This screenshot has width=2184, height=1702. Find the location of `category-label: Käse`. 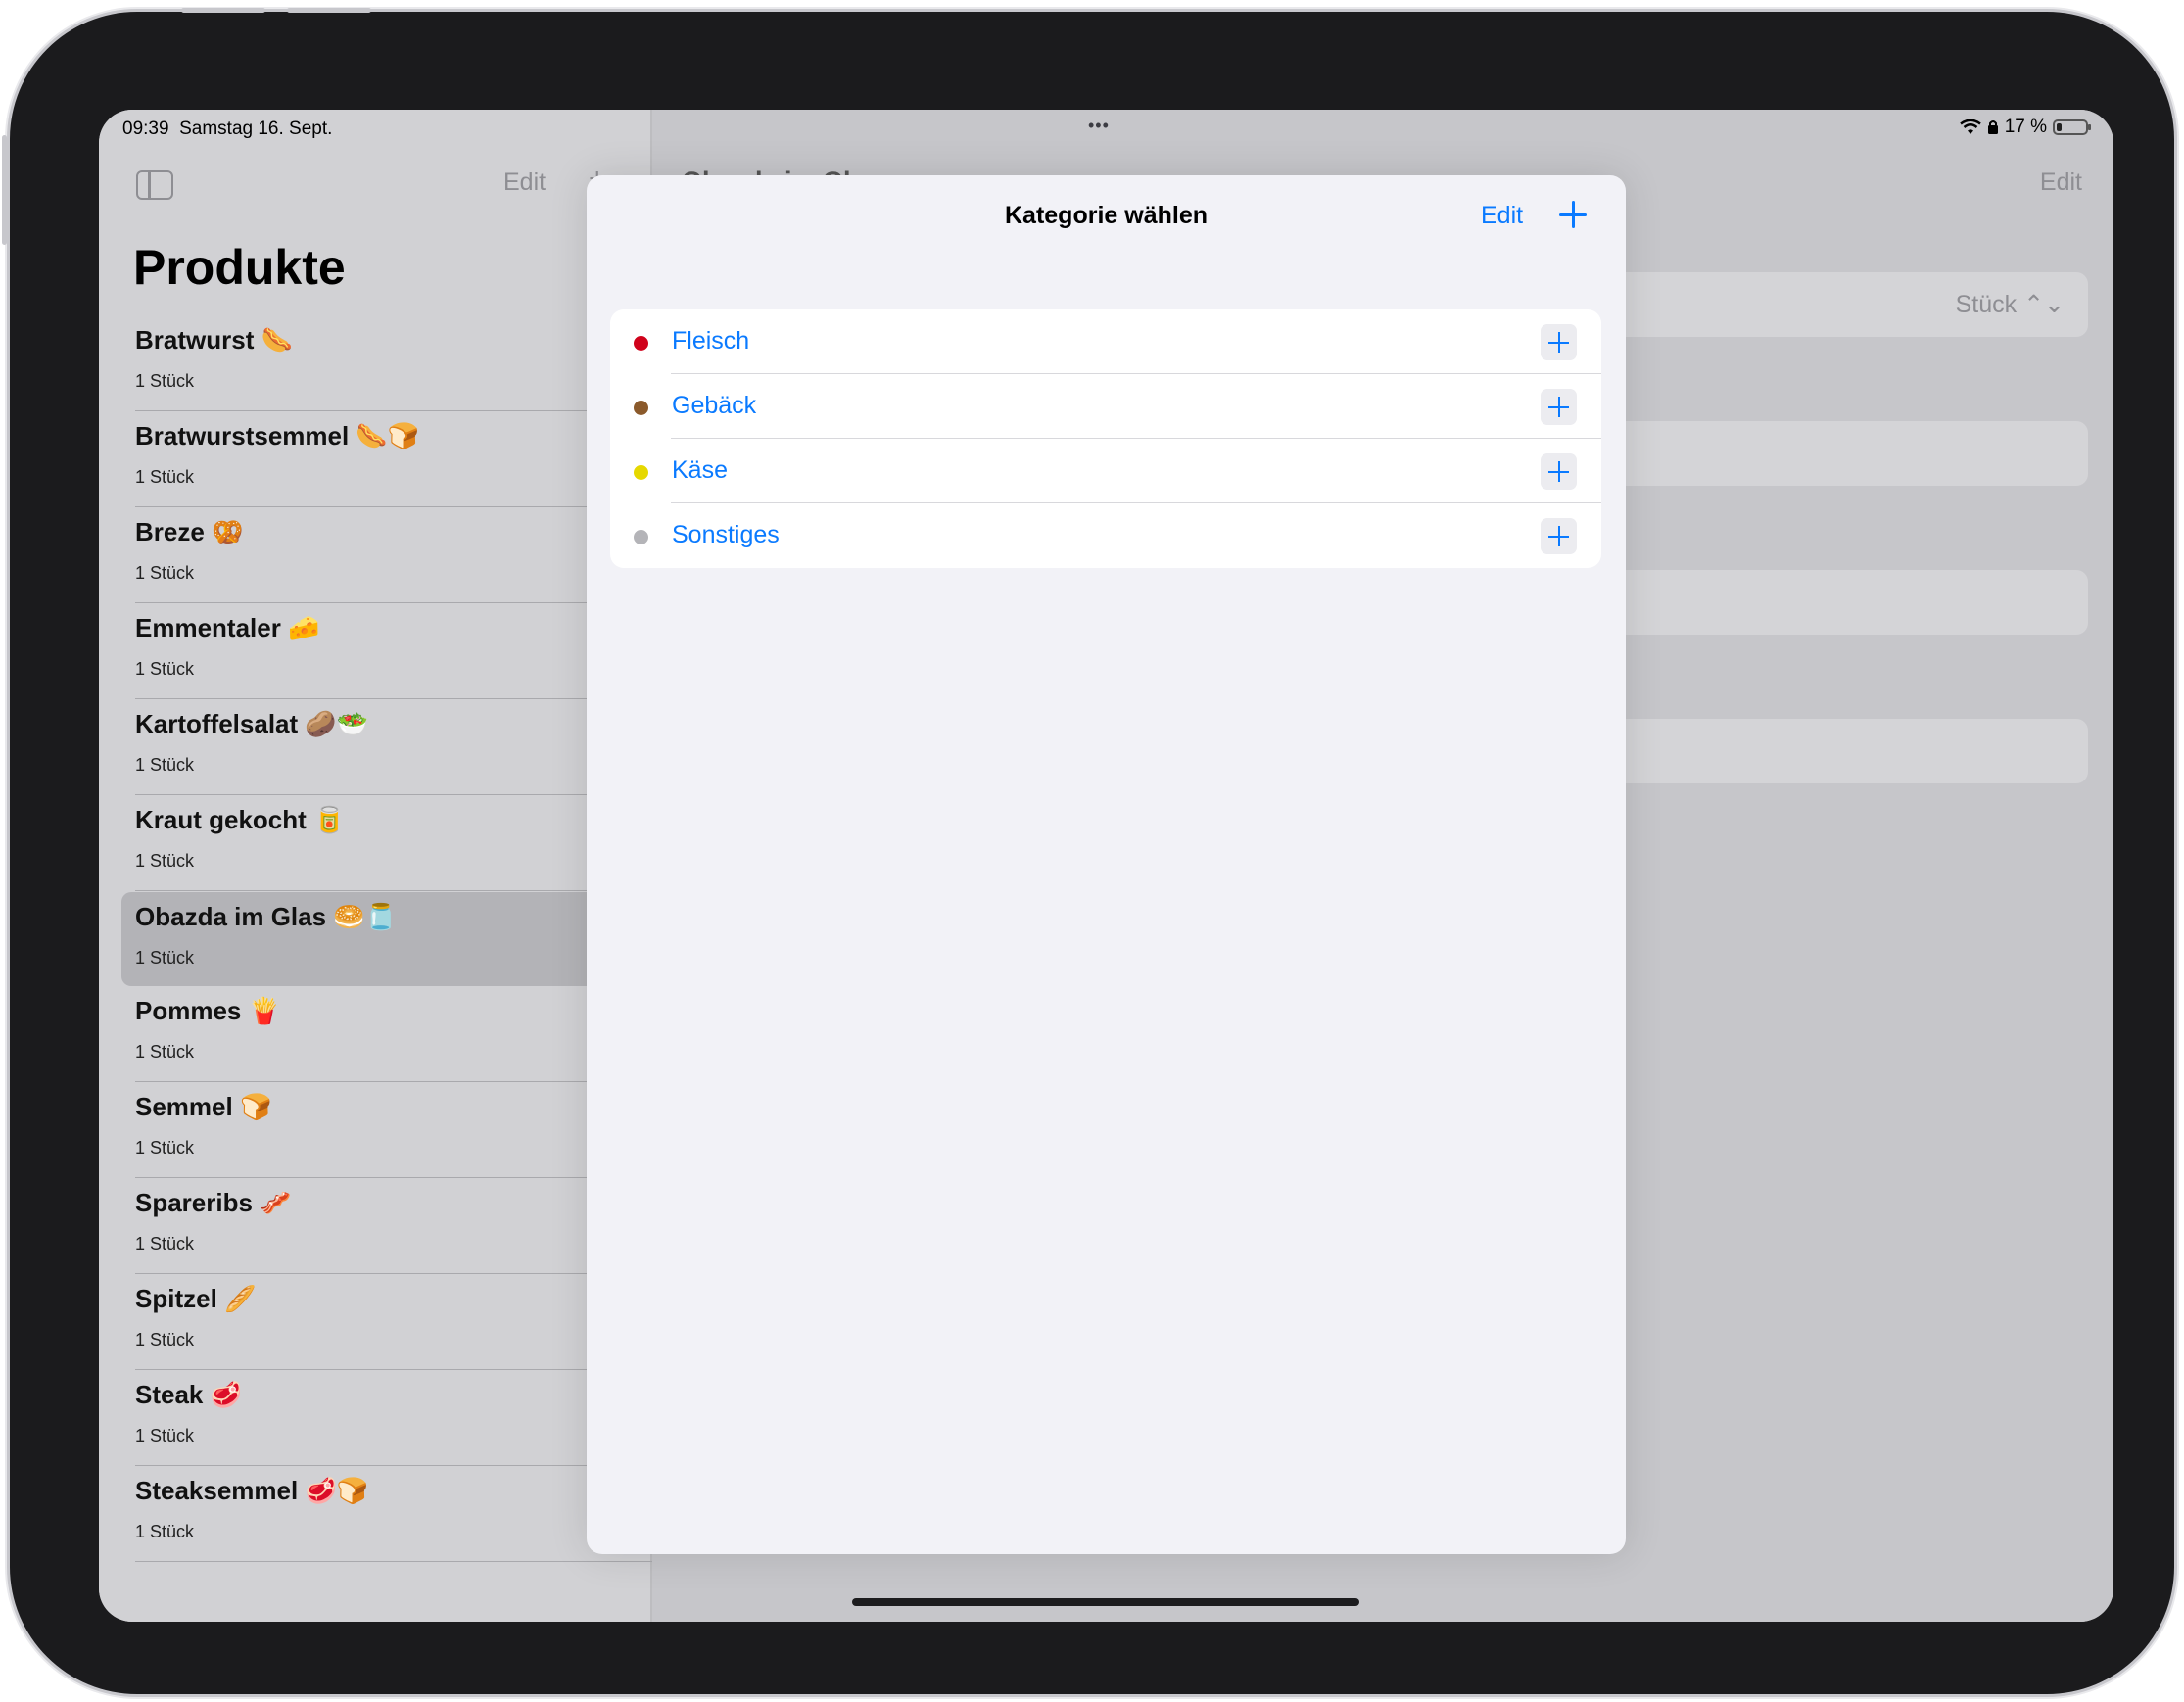

category-label: Käse is located at coordinates (700, 470).